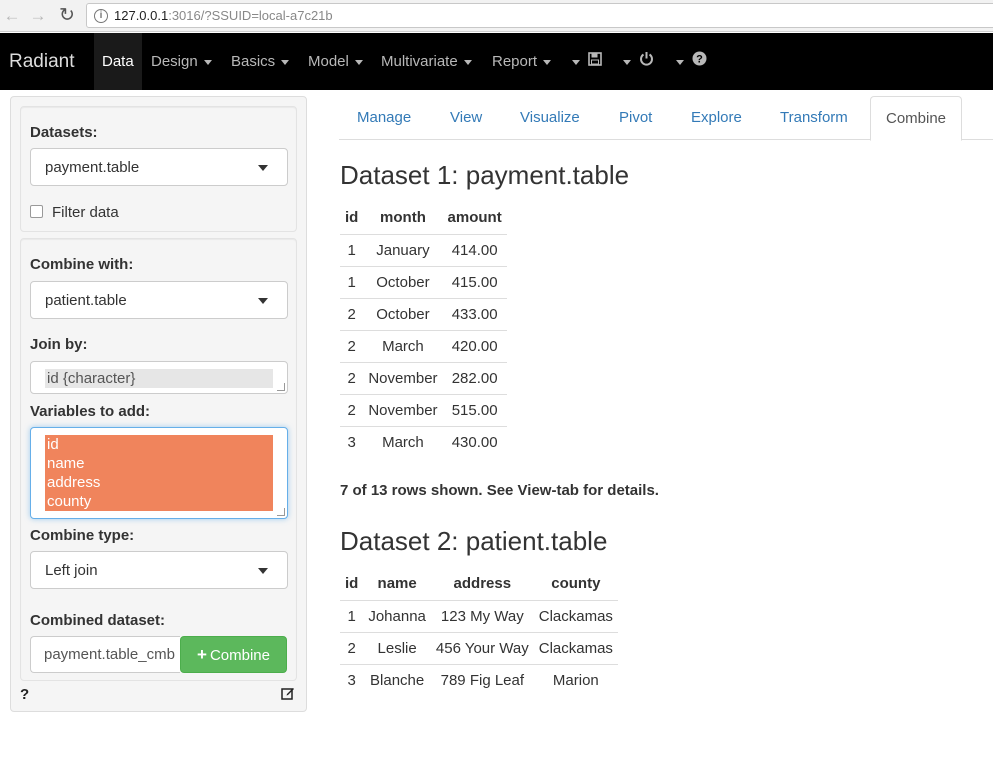 The image size is (993, 758). Describe the element at coordinates (397, 584) in the screenshot. I see `column-header: name` at that location.